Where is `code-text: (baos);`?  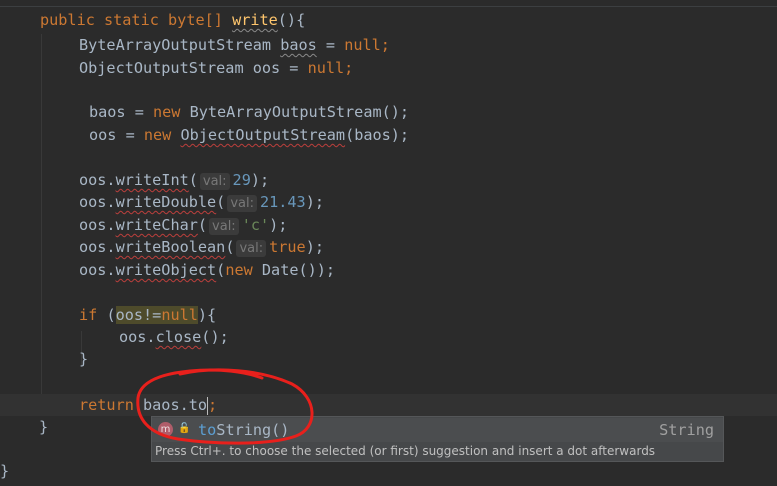
code-text: (baos); is located at coordinates (377, 135).